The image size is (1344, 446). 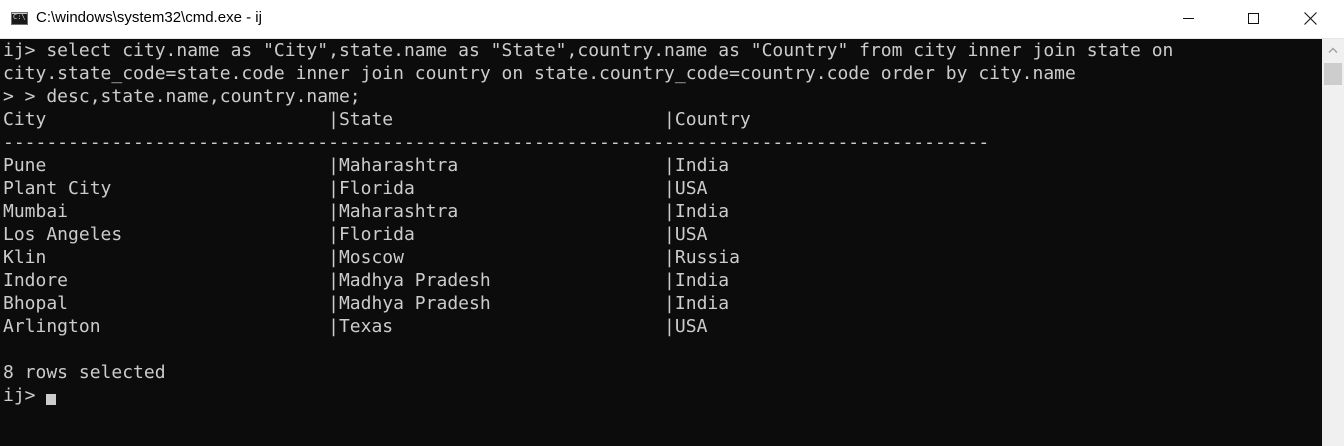 What do you see at coordinates (355, 326) in the screenshot?
I see `result-row: Arlington |Texas |USA` at bounding box center [355, 326].